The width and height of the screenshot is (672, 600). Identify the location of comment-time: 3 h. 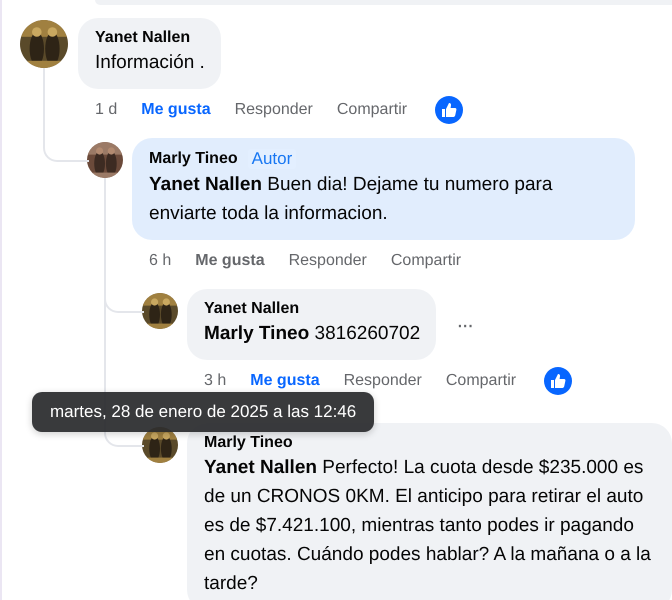
(215, 381).